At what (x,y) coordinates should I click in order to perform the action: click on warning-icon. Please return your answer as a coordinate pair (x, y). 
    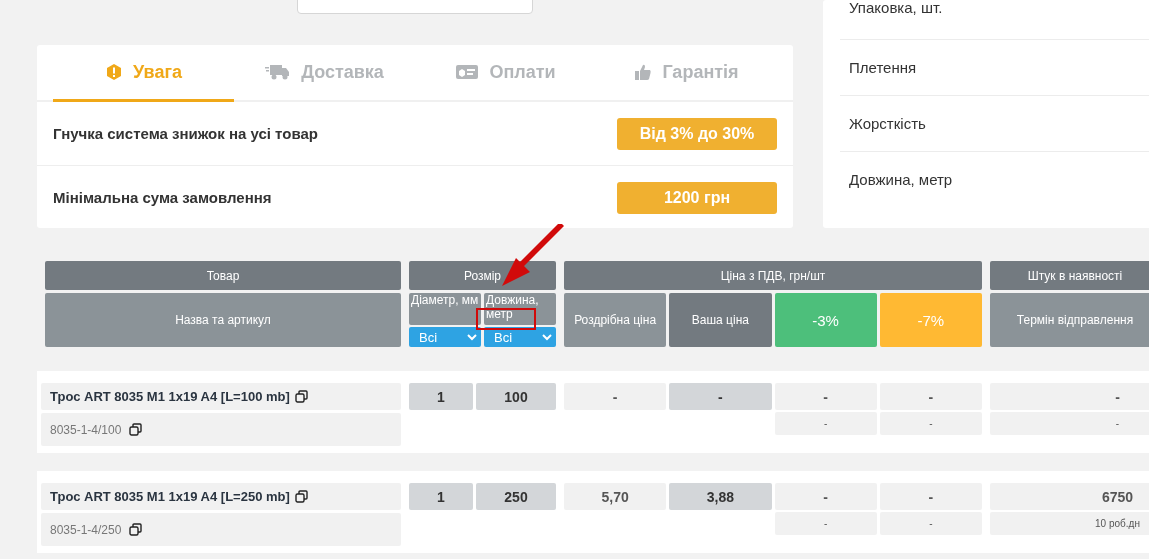
    Looking at the image, I should click on (114, 72).